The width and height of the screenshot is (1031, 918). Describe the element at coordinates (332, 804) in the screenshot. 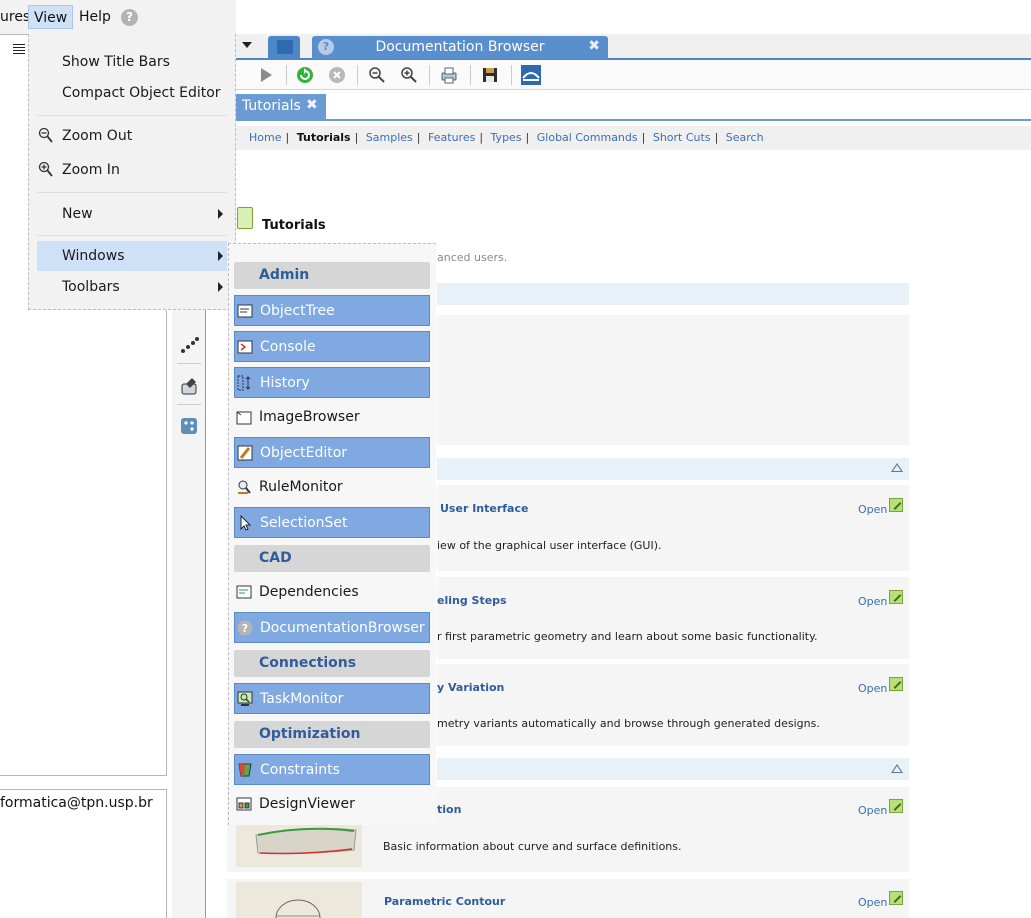

I see `menu-item-design-viewer: DesignViewer` at that location.